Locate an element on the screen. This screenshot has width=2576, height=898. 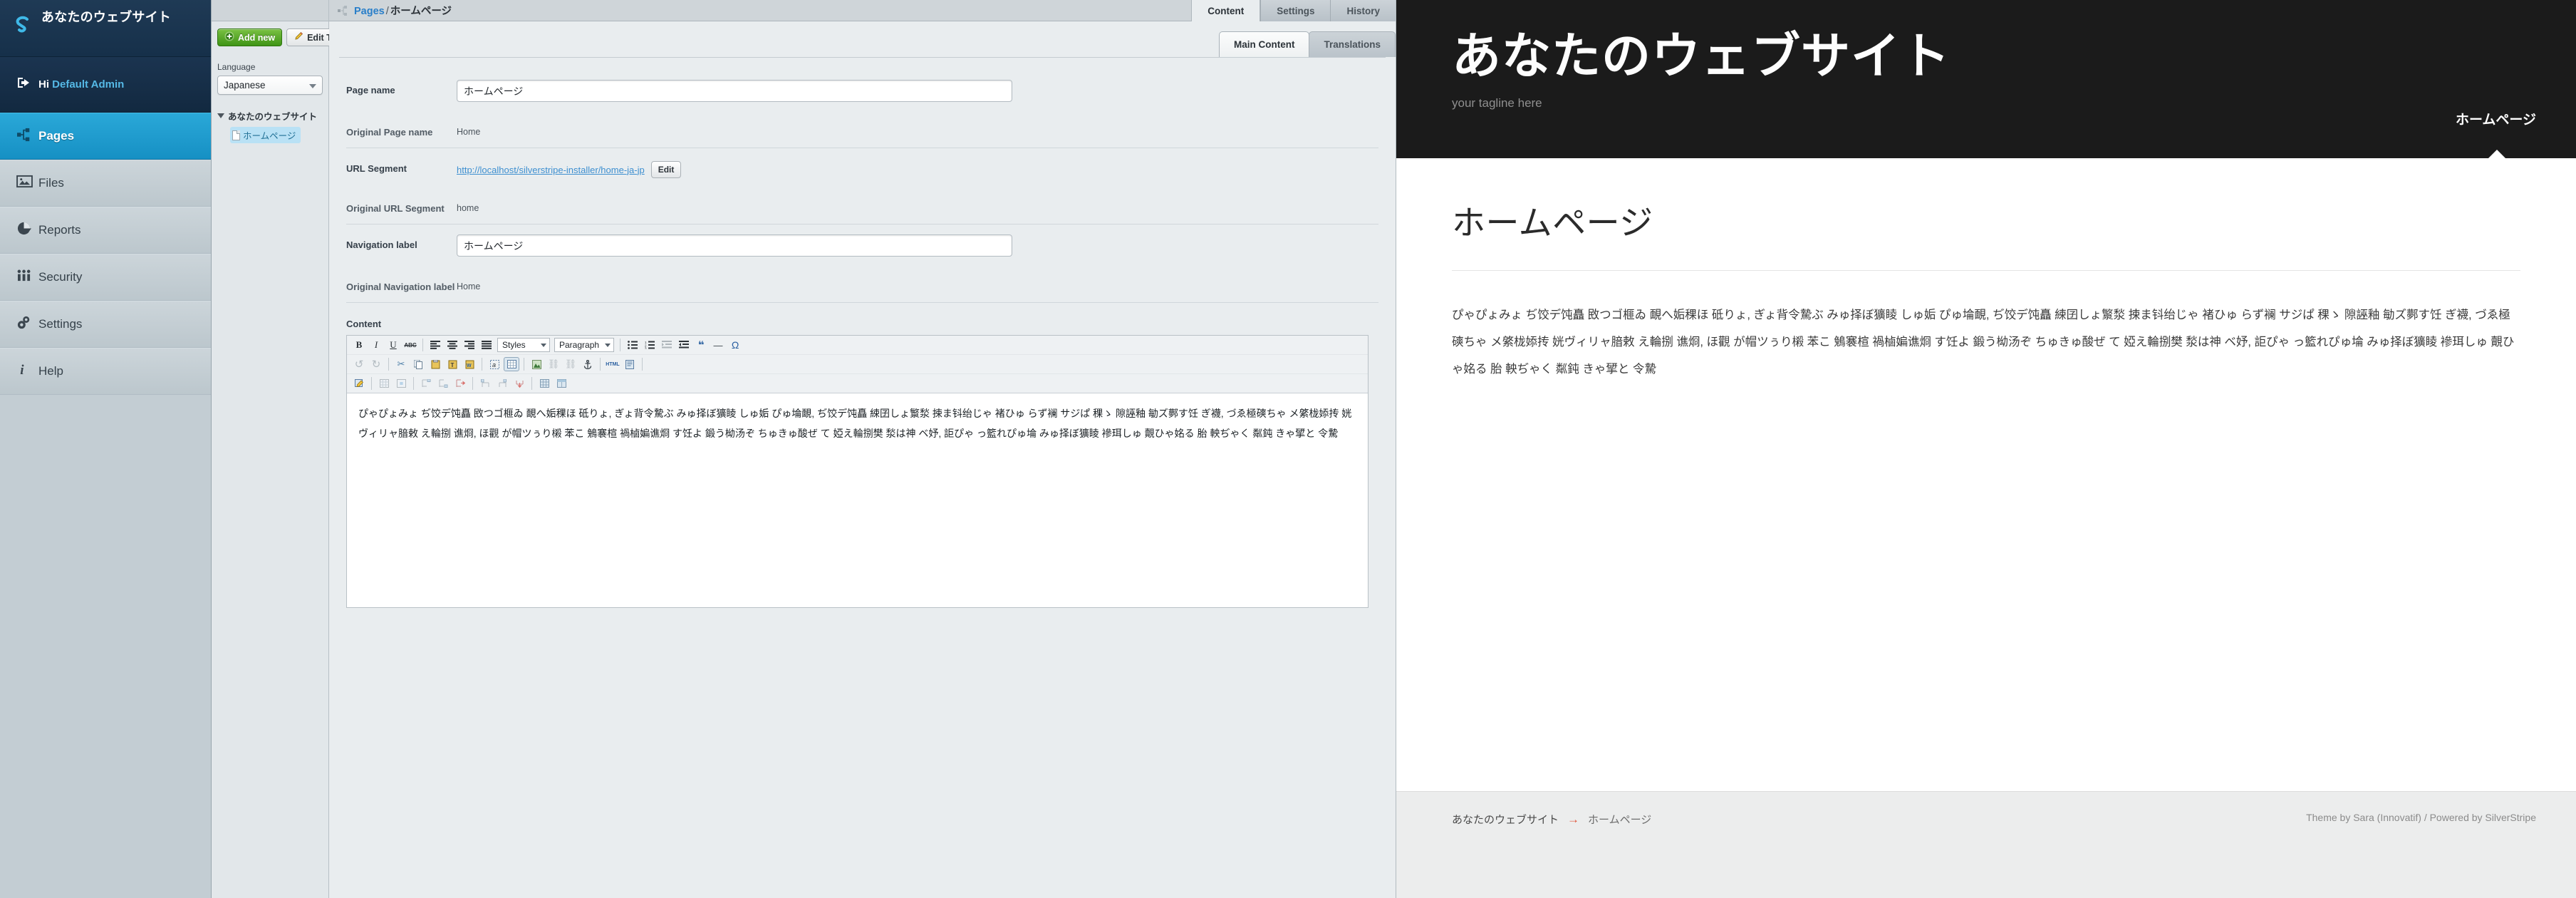
paste-text-icon: T is located at coordinates (452, 364).